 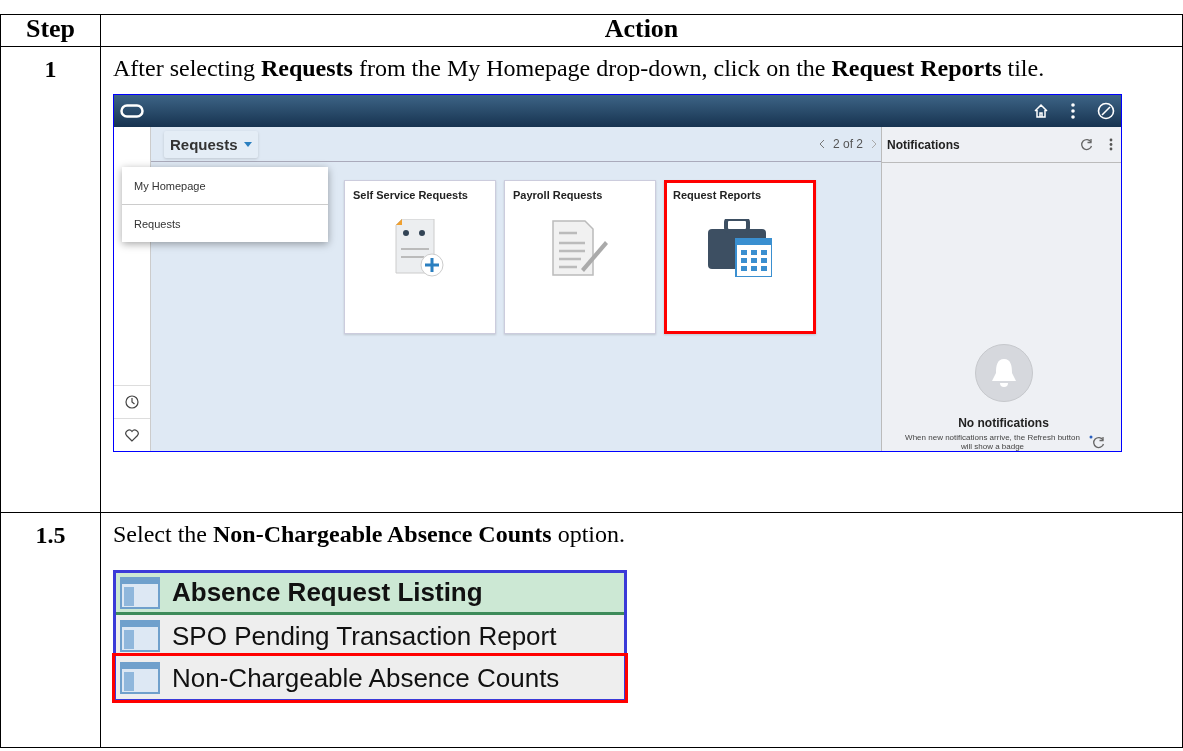 What do you see at coordinates (50, 29) in the screenshot?
I see `column-header: Step` at bounding box center [50, 29].